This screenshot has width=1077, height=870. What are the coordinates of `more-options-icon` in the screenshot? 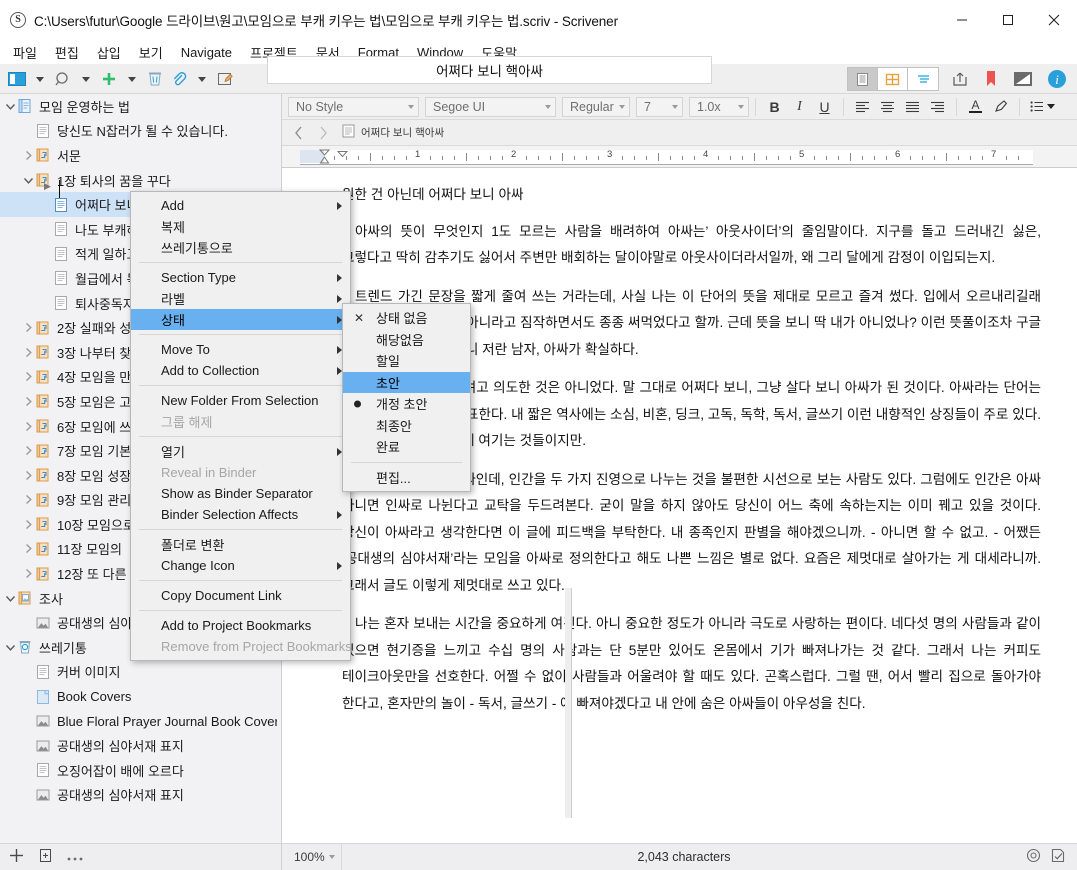 It's located at (75, 857).